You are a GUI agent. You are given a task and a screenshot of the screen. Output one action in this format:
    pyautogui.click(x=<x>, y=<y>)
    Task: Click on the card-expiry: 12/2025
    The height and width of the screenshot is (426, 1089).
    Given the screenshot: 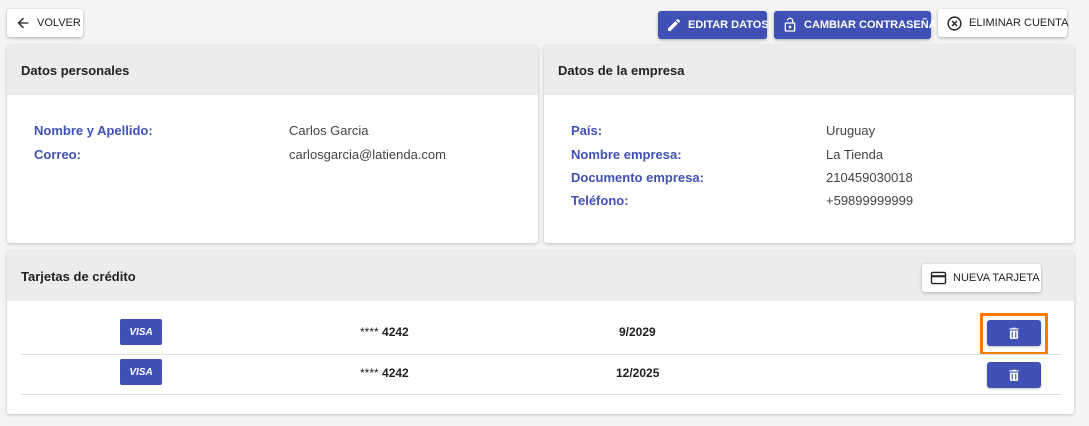 What is the action you would take?
    pyautogui.click(x=638, y=373)
    